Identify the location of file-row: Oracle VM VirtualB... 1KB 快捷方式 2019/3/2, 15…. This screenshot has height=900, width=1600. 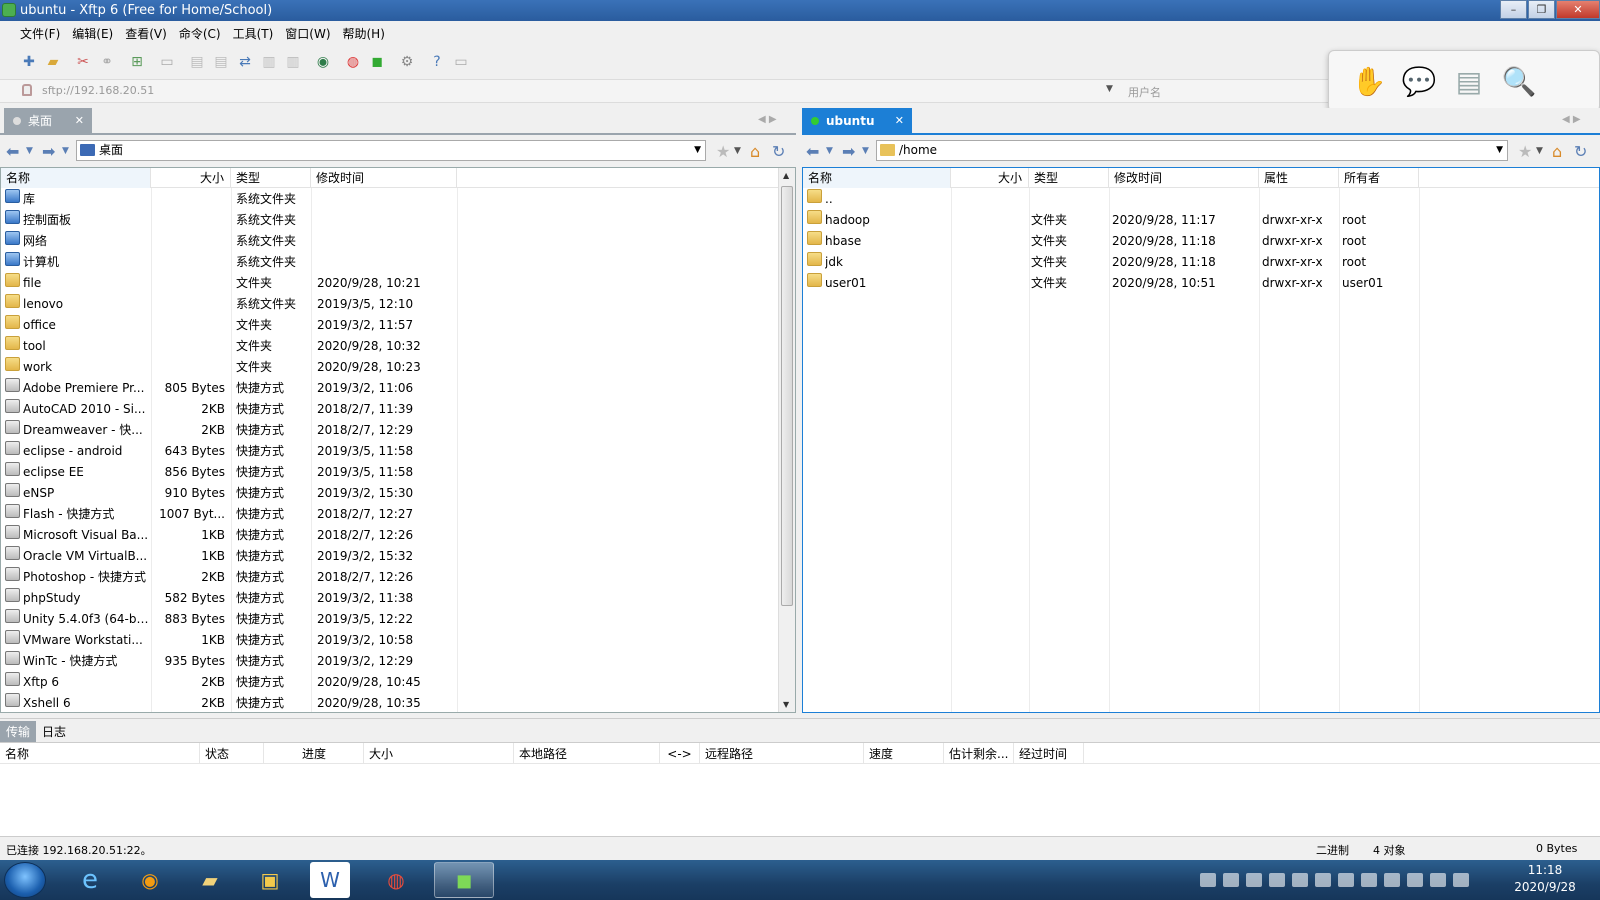
(398, 556).